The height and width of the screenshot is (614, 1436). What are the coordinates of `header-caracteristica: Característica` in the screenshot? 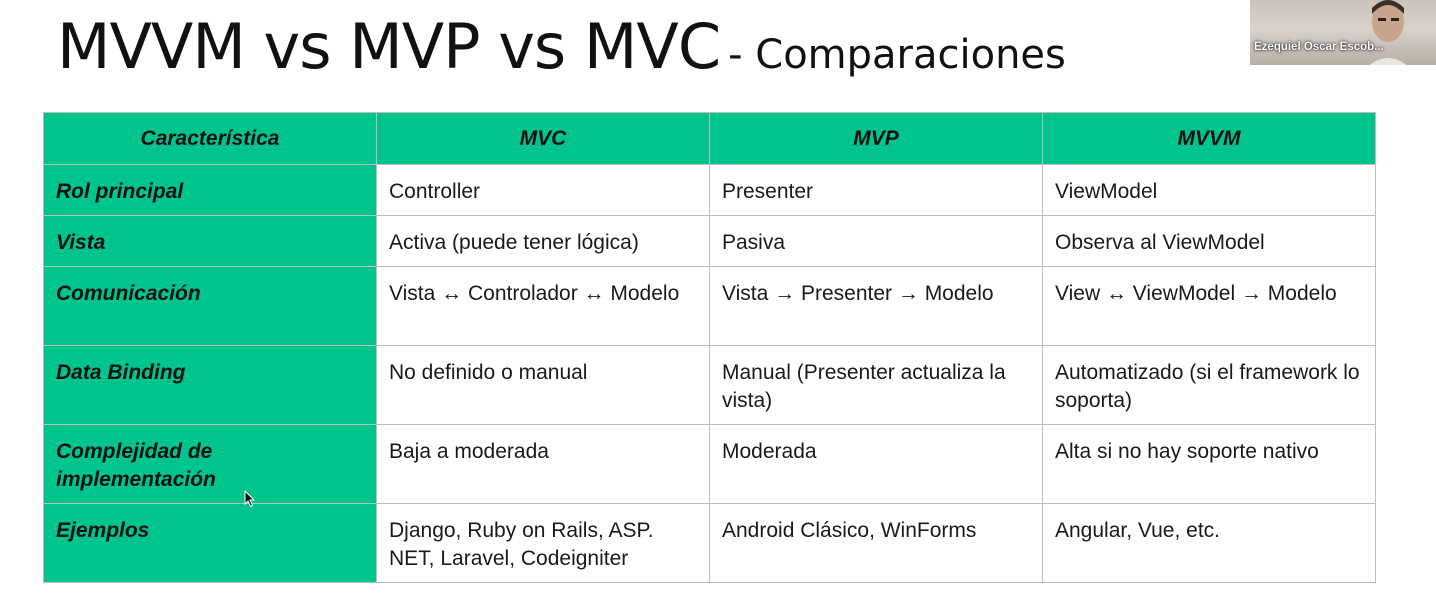 It's located at (210, 138).